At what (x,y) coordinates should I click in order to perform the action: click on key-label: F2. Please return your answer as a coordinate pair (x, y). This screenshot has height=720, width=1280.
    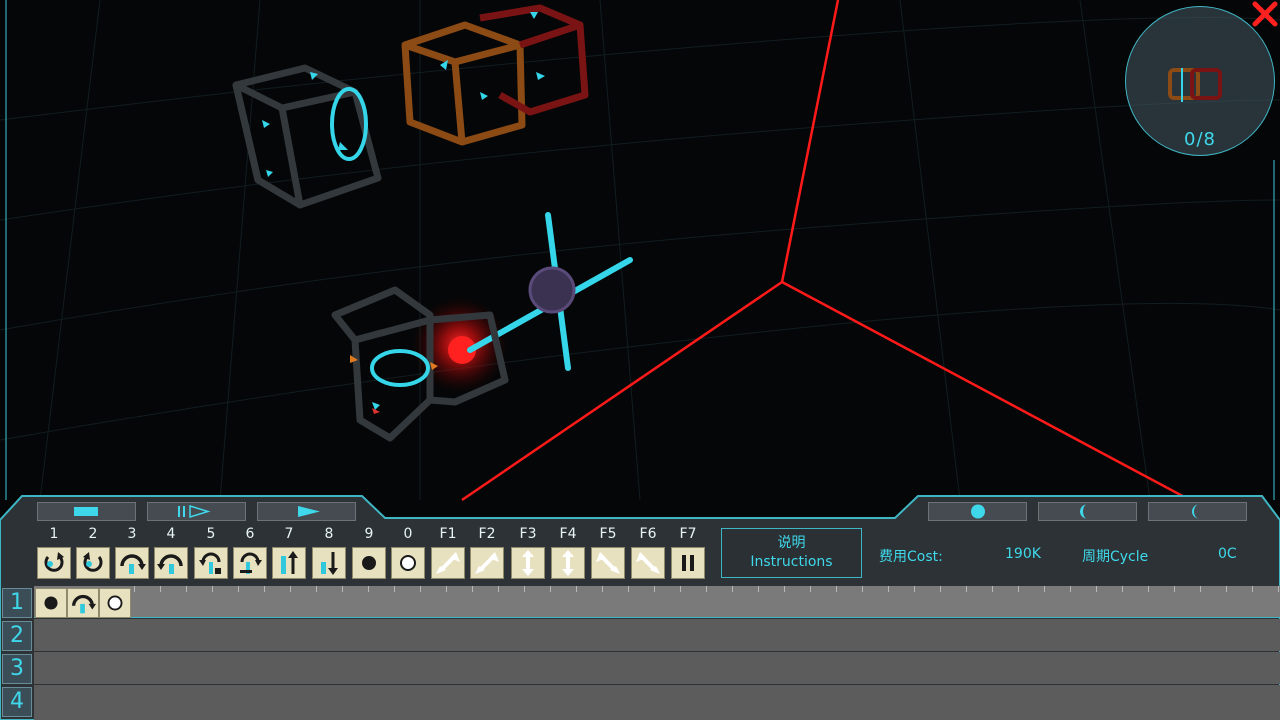
    Looking at the image, I should click on (487, 534).